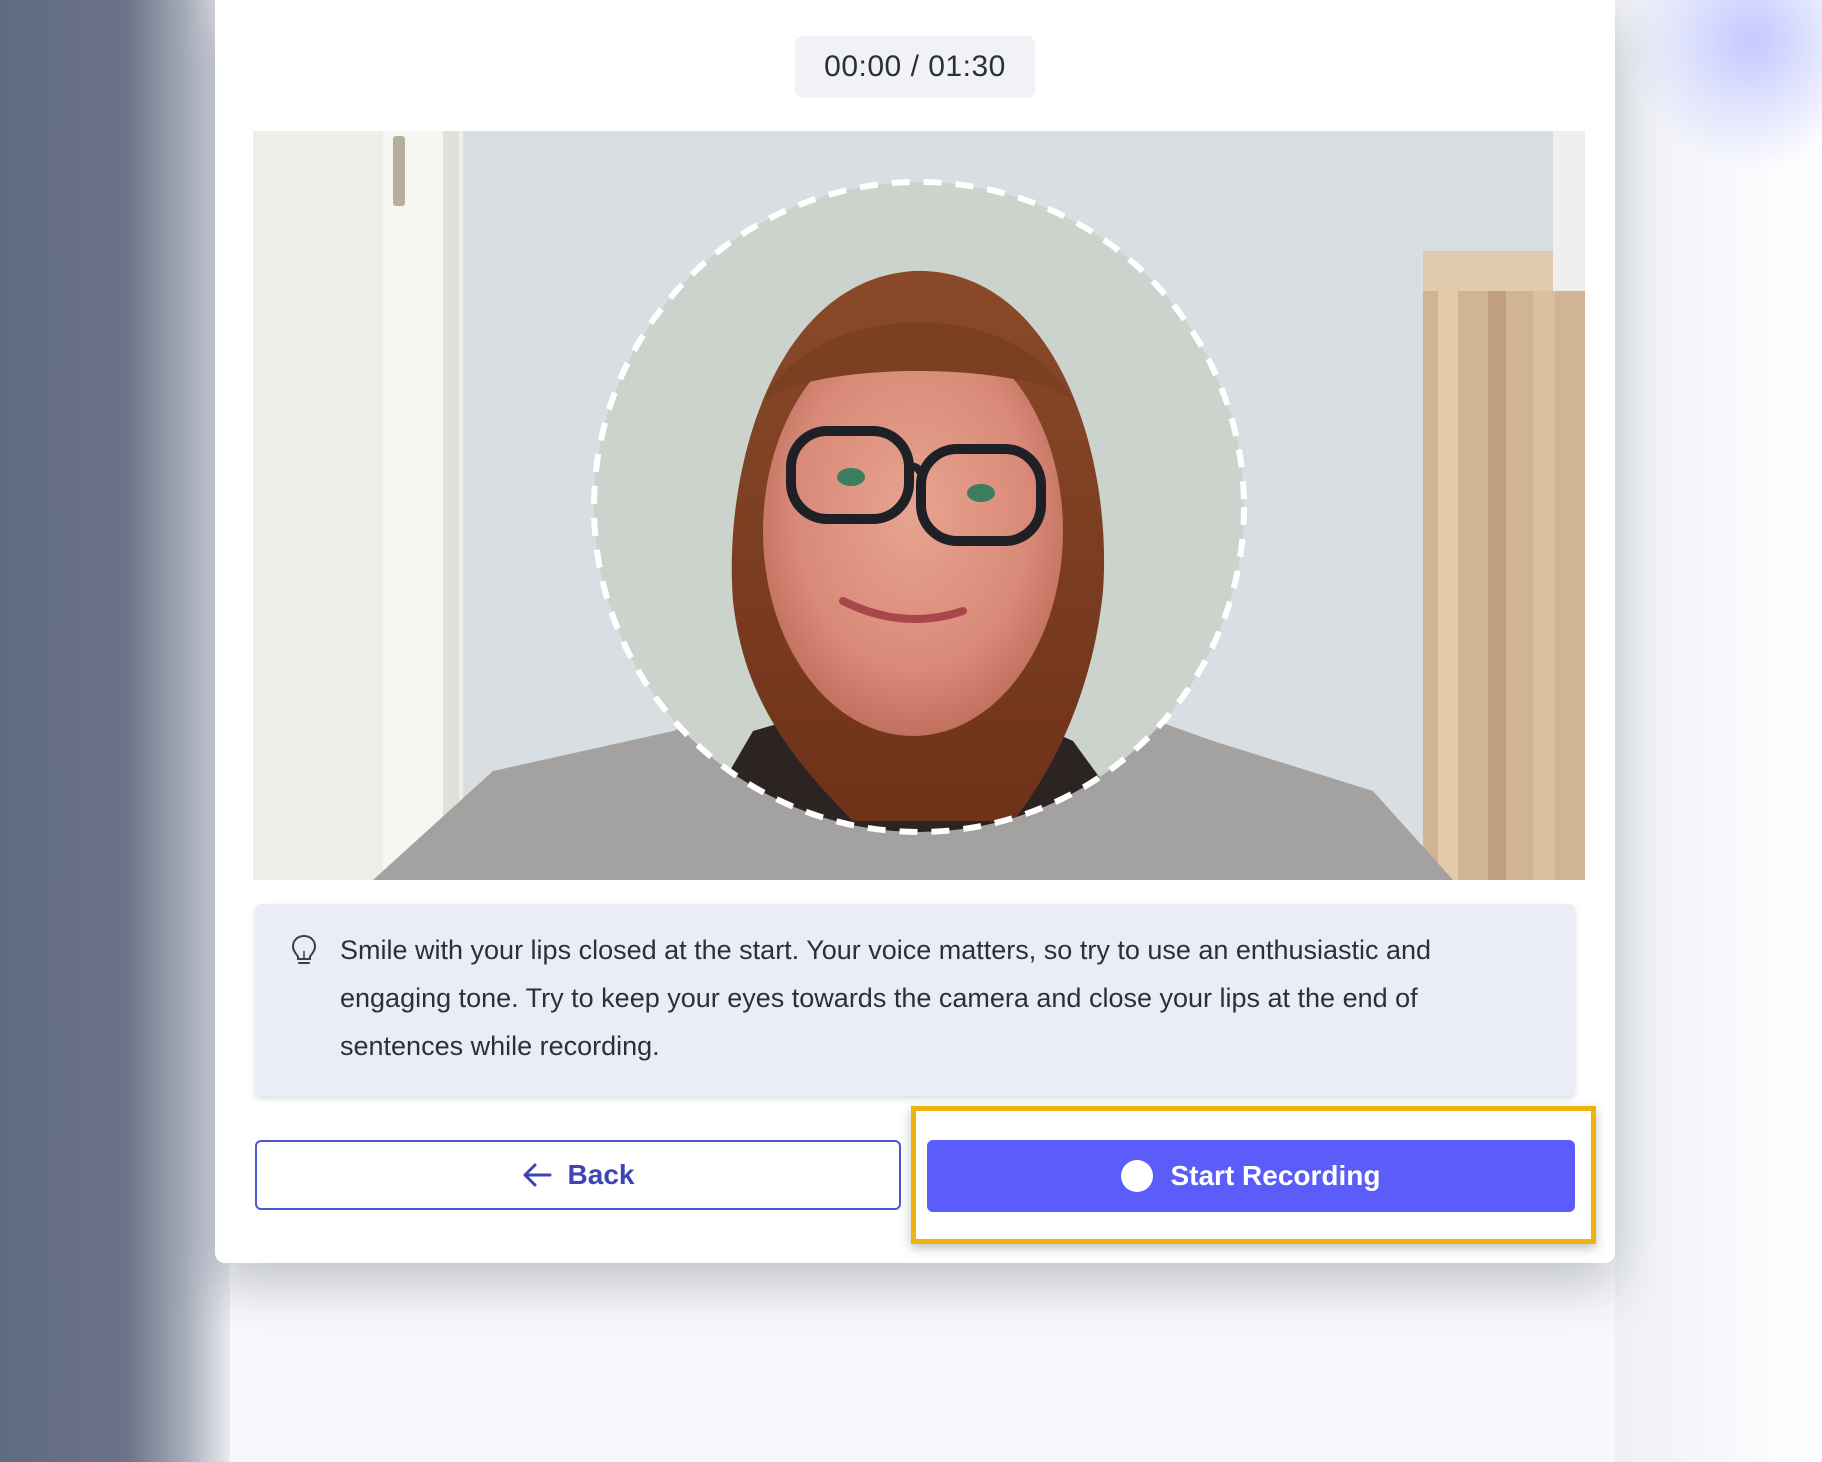 The width and height of the screenshot is (1822, 1462). I want to click on page-background-right, so click(1718, 731).